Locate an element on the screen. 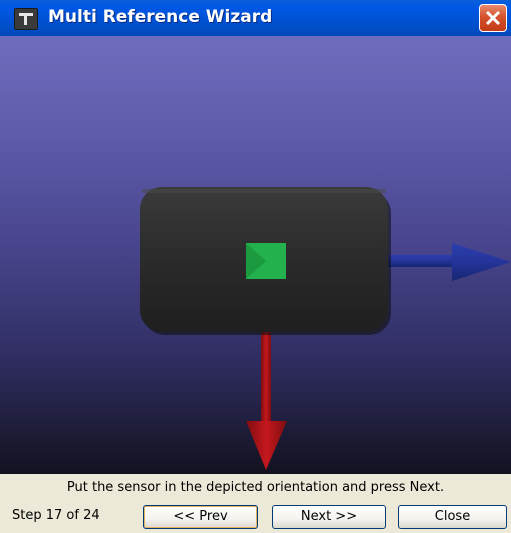  close-button: Close is located at coordinates (452, 517).